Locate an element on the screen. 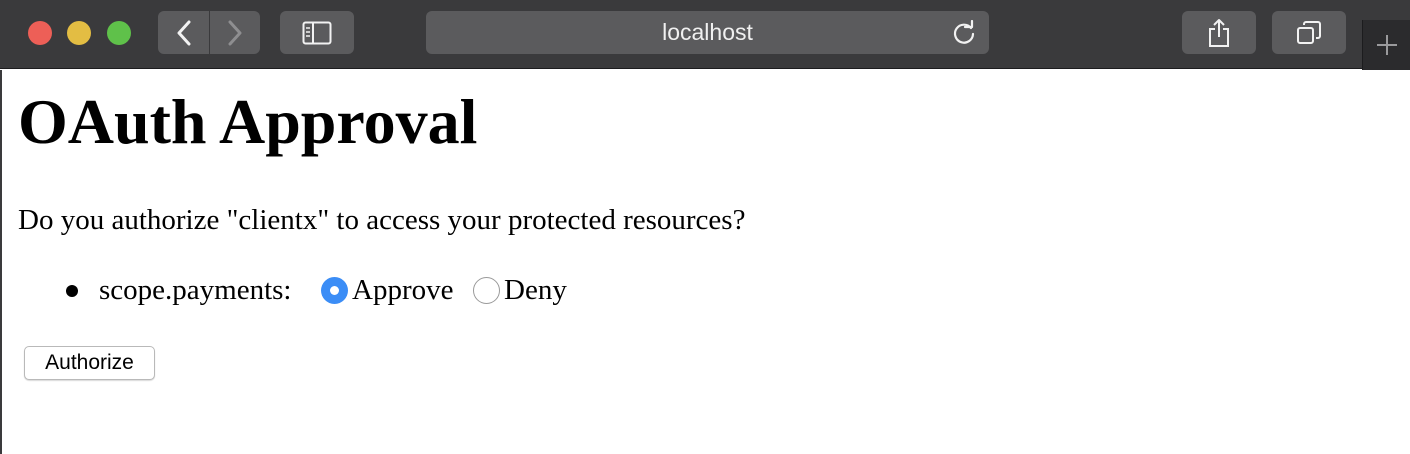 This screenshot has width=1410, height=454. plus-icon is located at coordinates (1386, 45).